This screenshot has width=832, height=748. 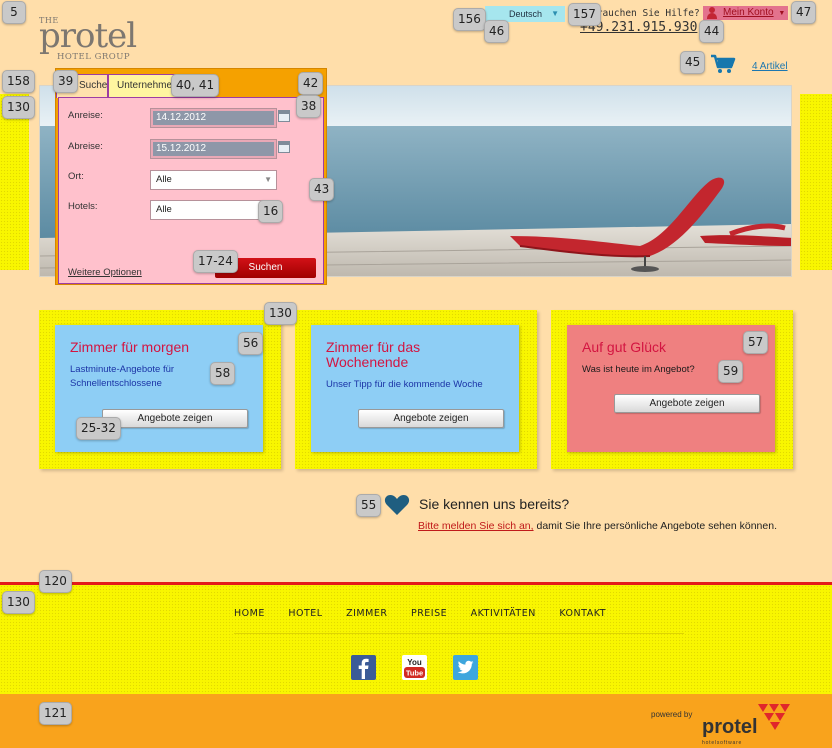 What do you see at coordinates (397, 505) in the screenshot?
I see `heart-icon` at bounding box center [397, 505].